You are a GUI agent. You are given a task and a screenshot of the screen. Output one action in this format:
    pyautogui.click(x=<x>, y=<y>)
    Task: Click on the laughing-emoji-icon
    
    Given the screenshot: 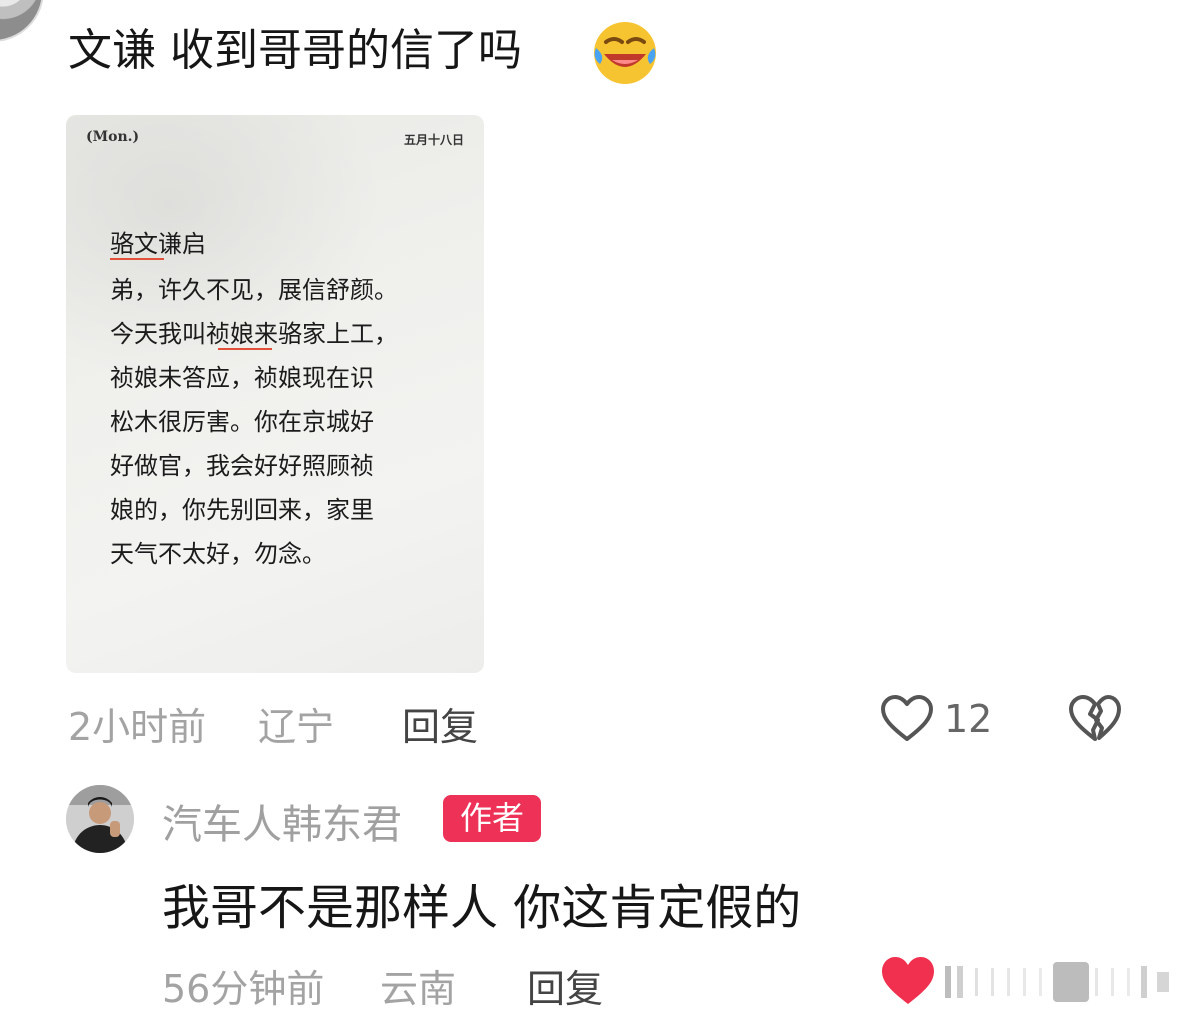 What is the action you would take?
    pyautogui.click(x=625, y=53)
    